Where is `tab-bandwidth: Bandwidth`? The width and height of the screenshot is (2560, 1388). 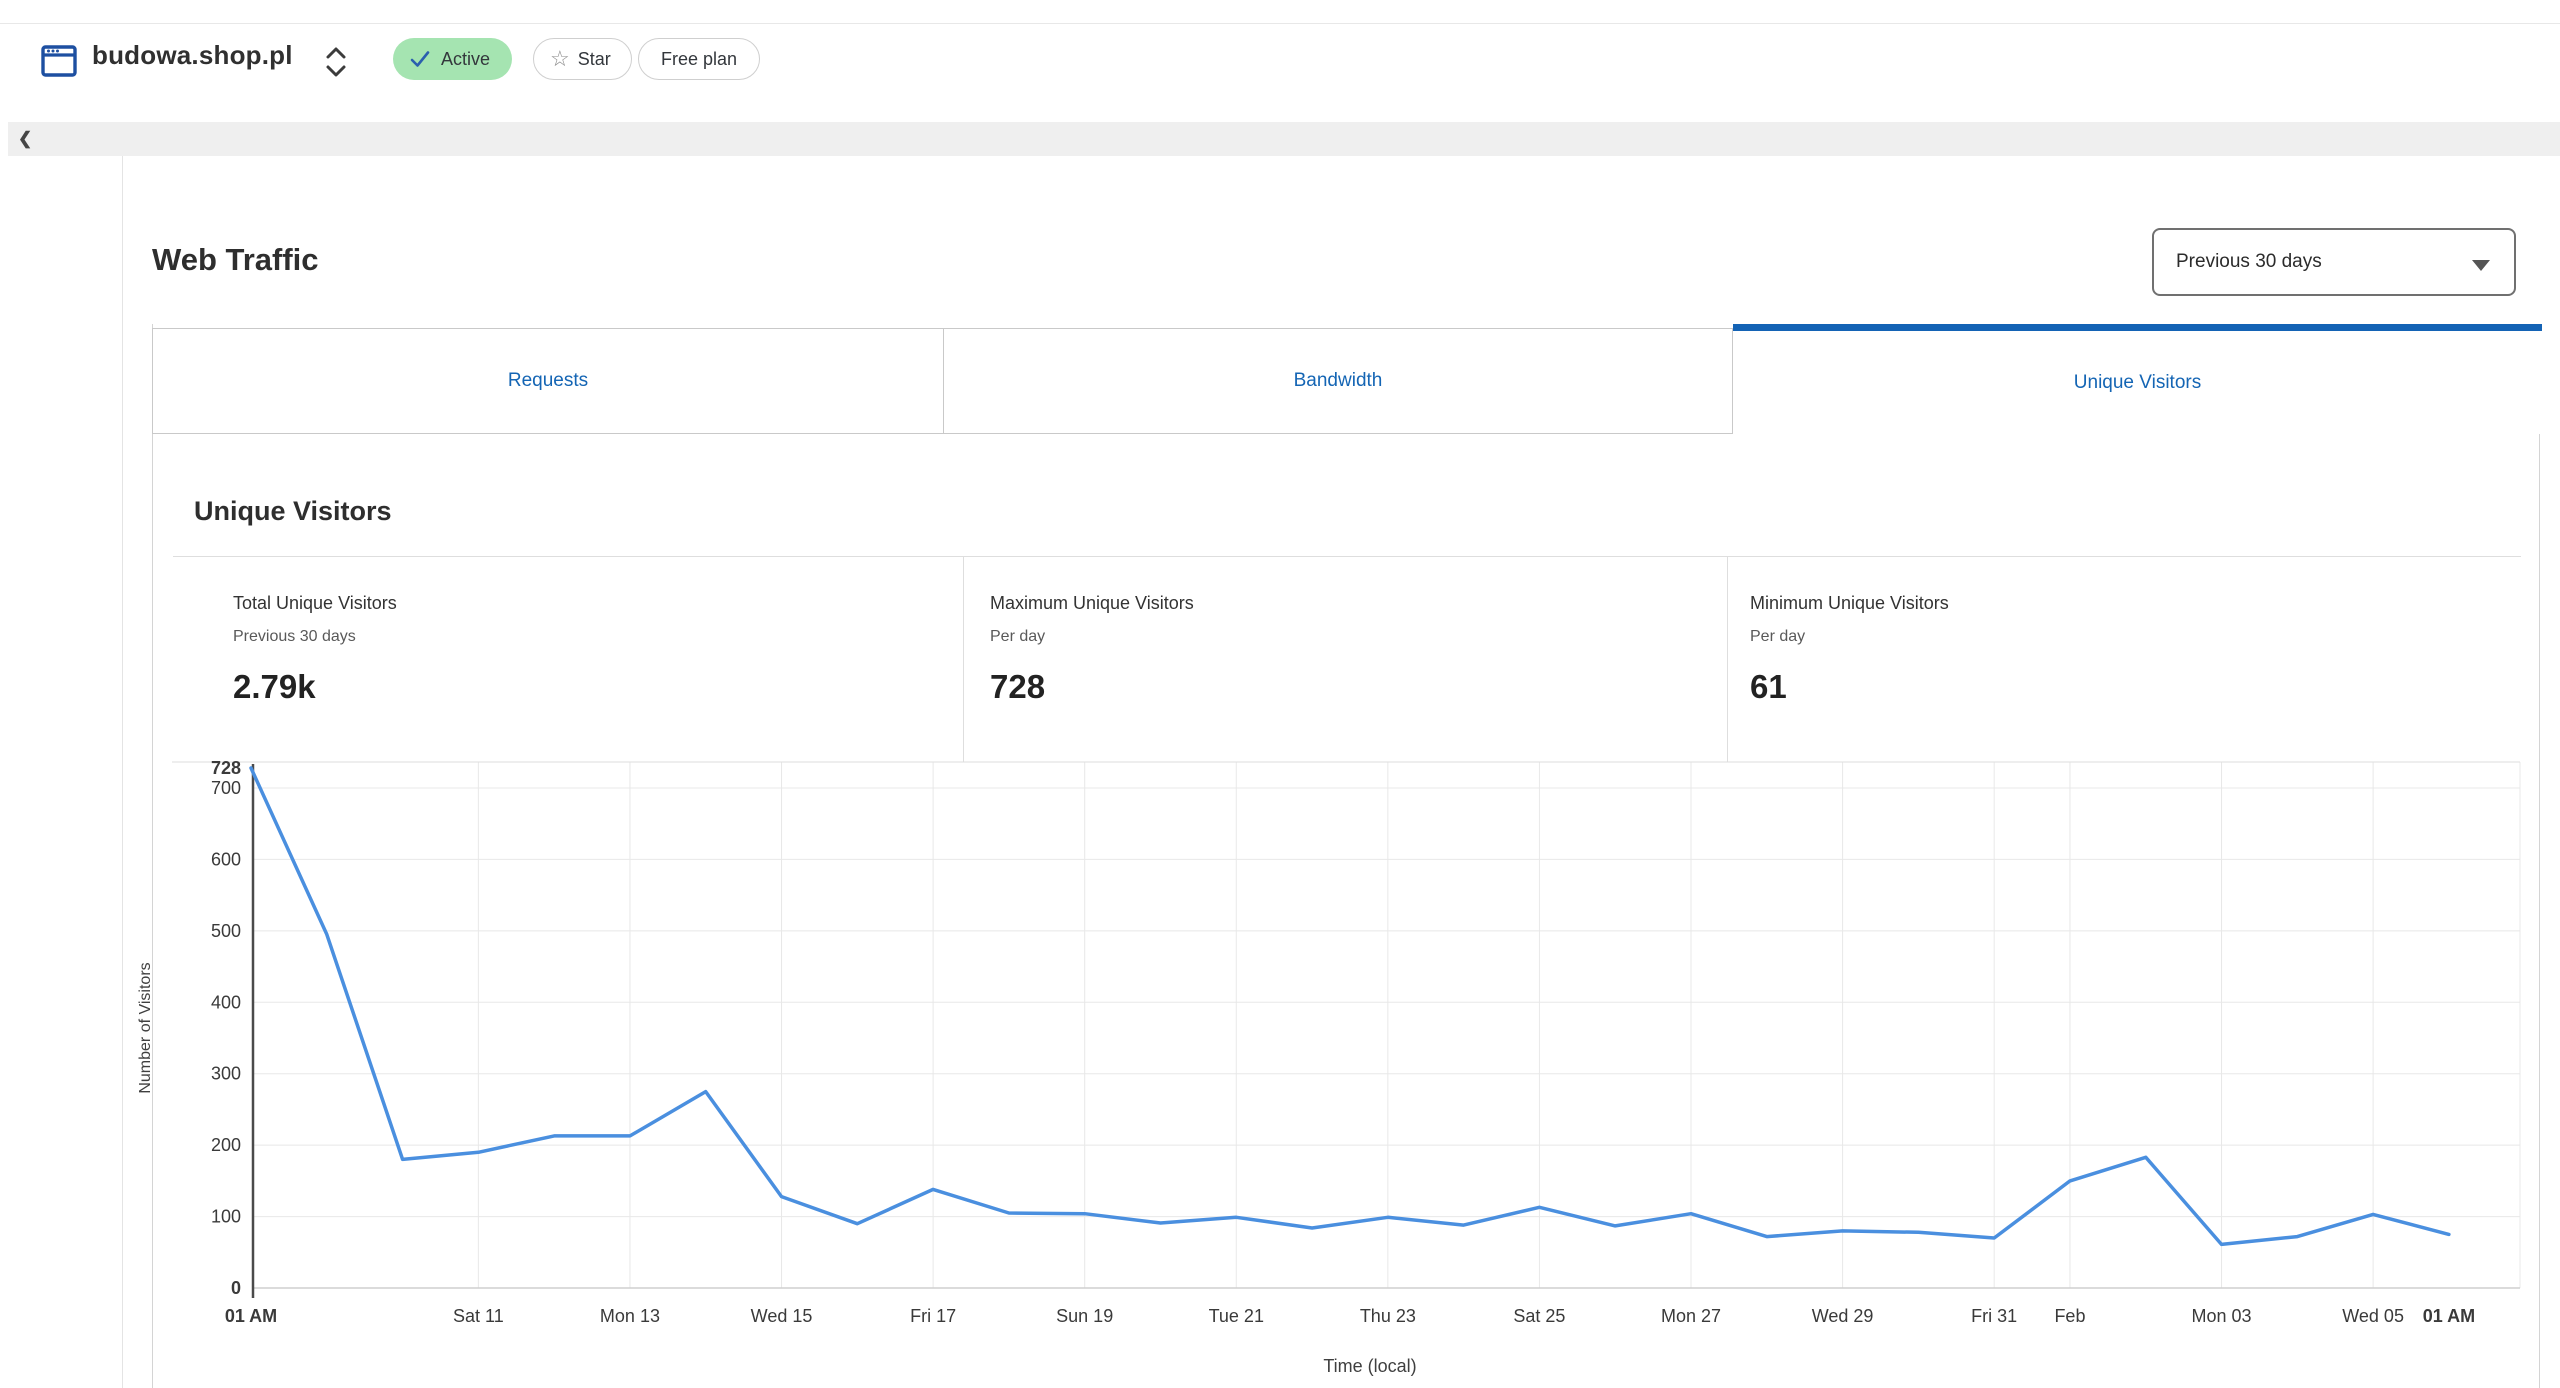
tab-bandwidth: Bandwidth is located at coordinates (1338, 381).